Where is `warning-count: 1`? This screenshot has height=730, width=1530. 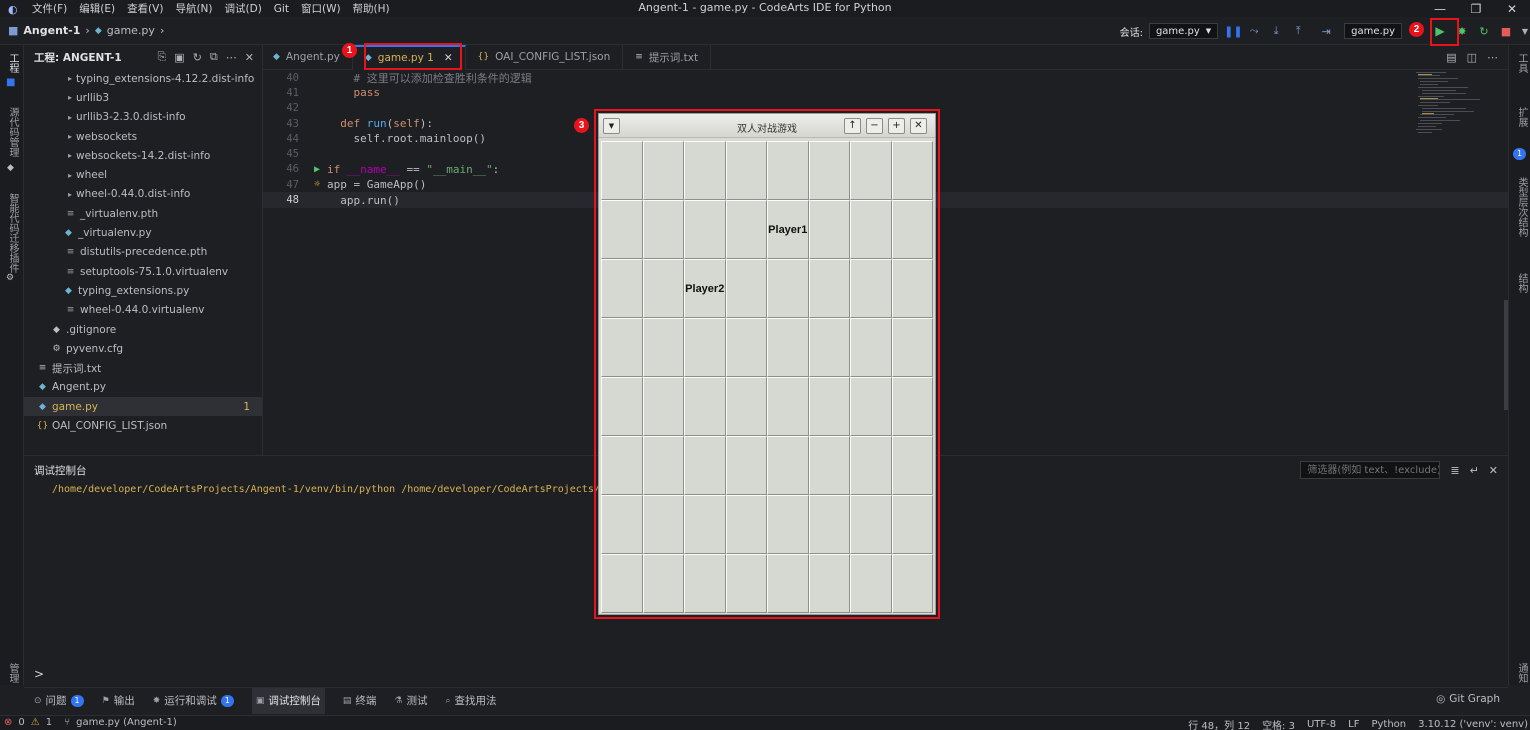 warning-count: 1 is located at coordinates (49, 722).